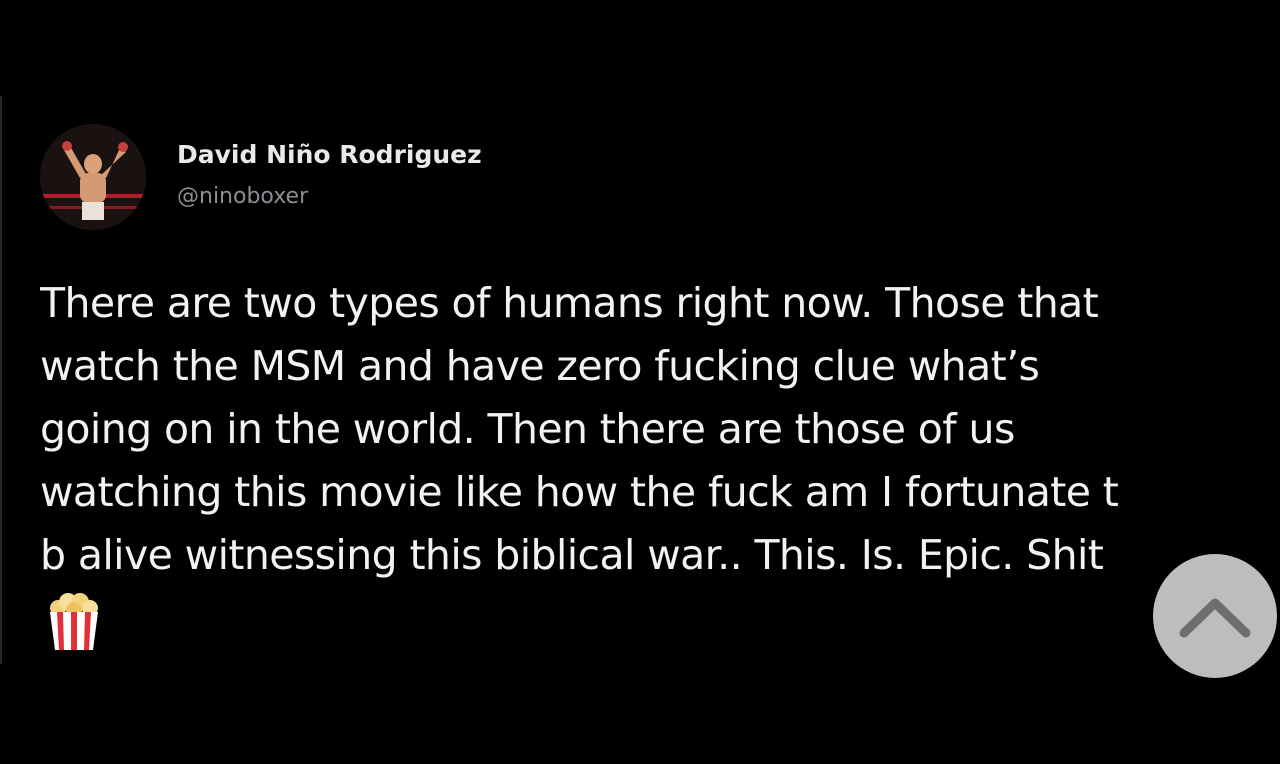 This screenshot has height=764, width=1280. What do you see at coordinates (74, 621) in the screenshot?
I see `popcorn-icon` at bounding box center [74, 621].